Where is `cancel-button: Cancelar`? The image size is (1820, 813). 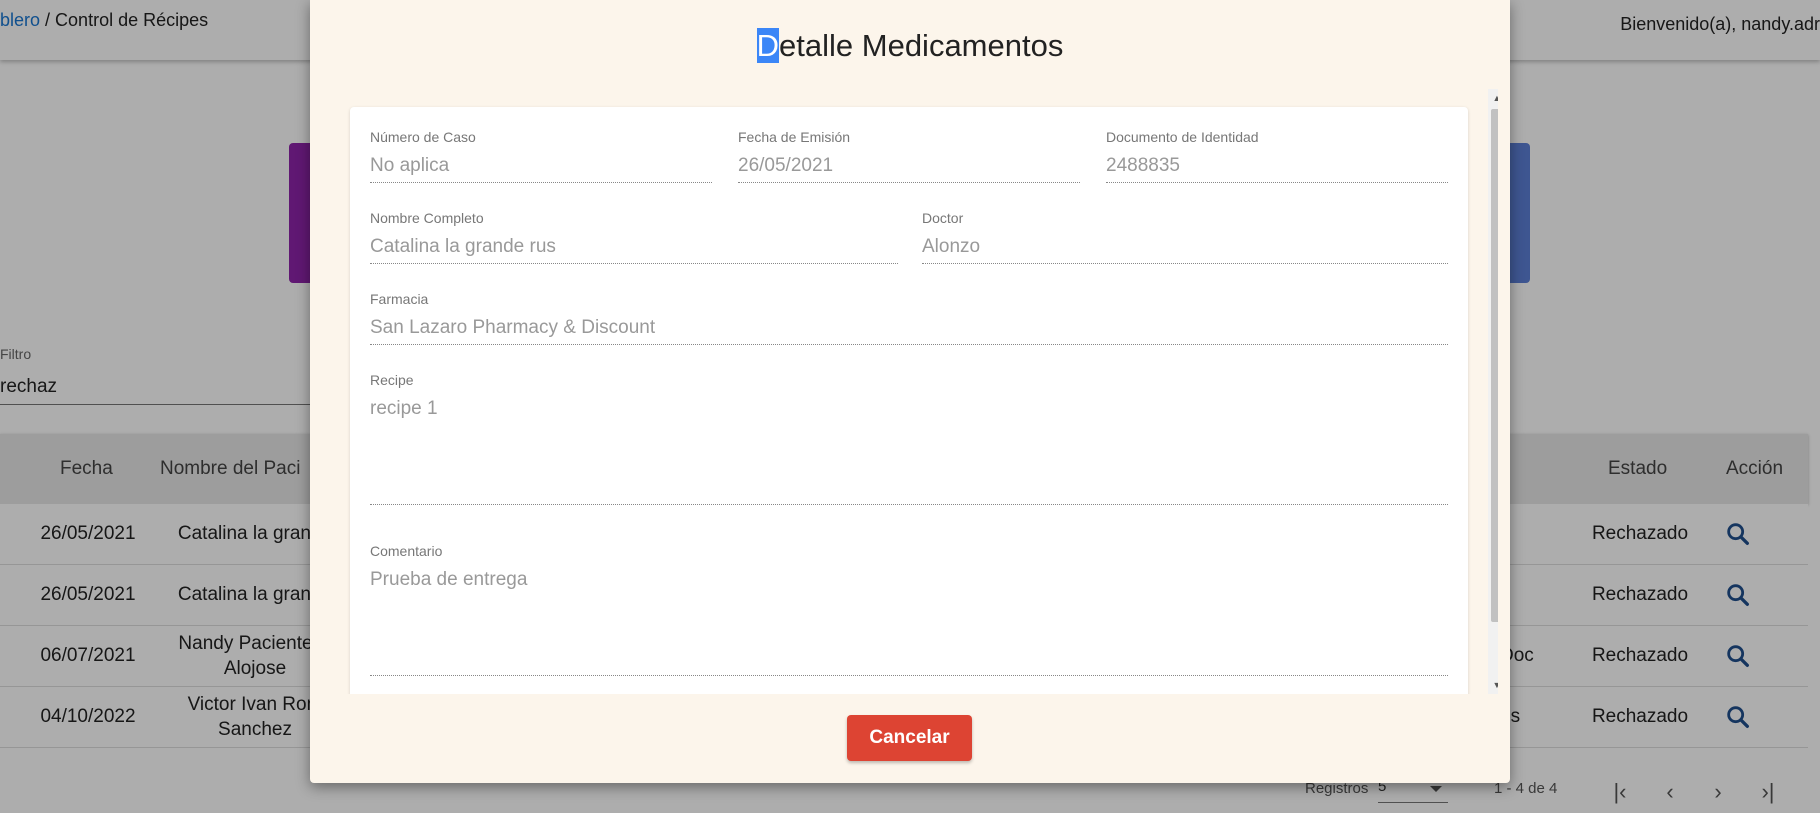
cancel-button: Cancelar is located at coordinates (909, 738).